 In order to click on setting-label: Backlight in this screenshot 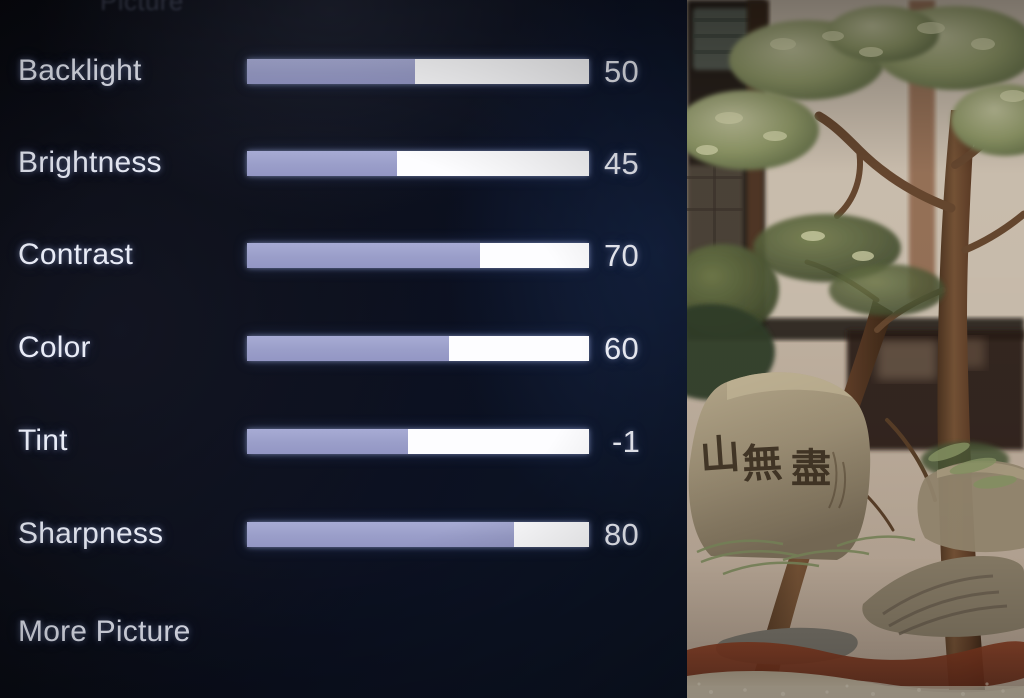, I will do `click(80, 70)`.